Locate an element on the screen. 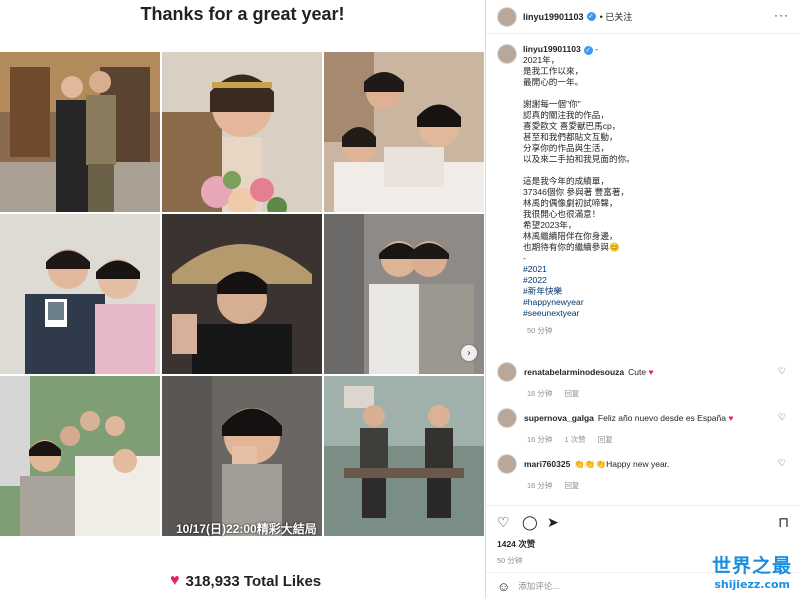 This screenshot has width=800, height=599. caption-line: 甚至和我們都貼文互動， is located at coordinates (570, 137).